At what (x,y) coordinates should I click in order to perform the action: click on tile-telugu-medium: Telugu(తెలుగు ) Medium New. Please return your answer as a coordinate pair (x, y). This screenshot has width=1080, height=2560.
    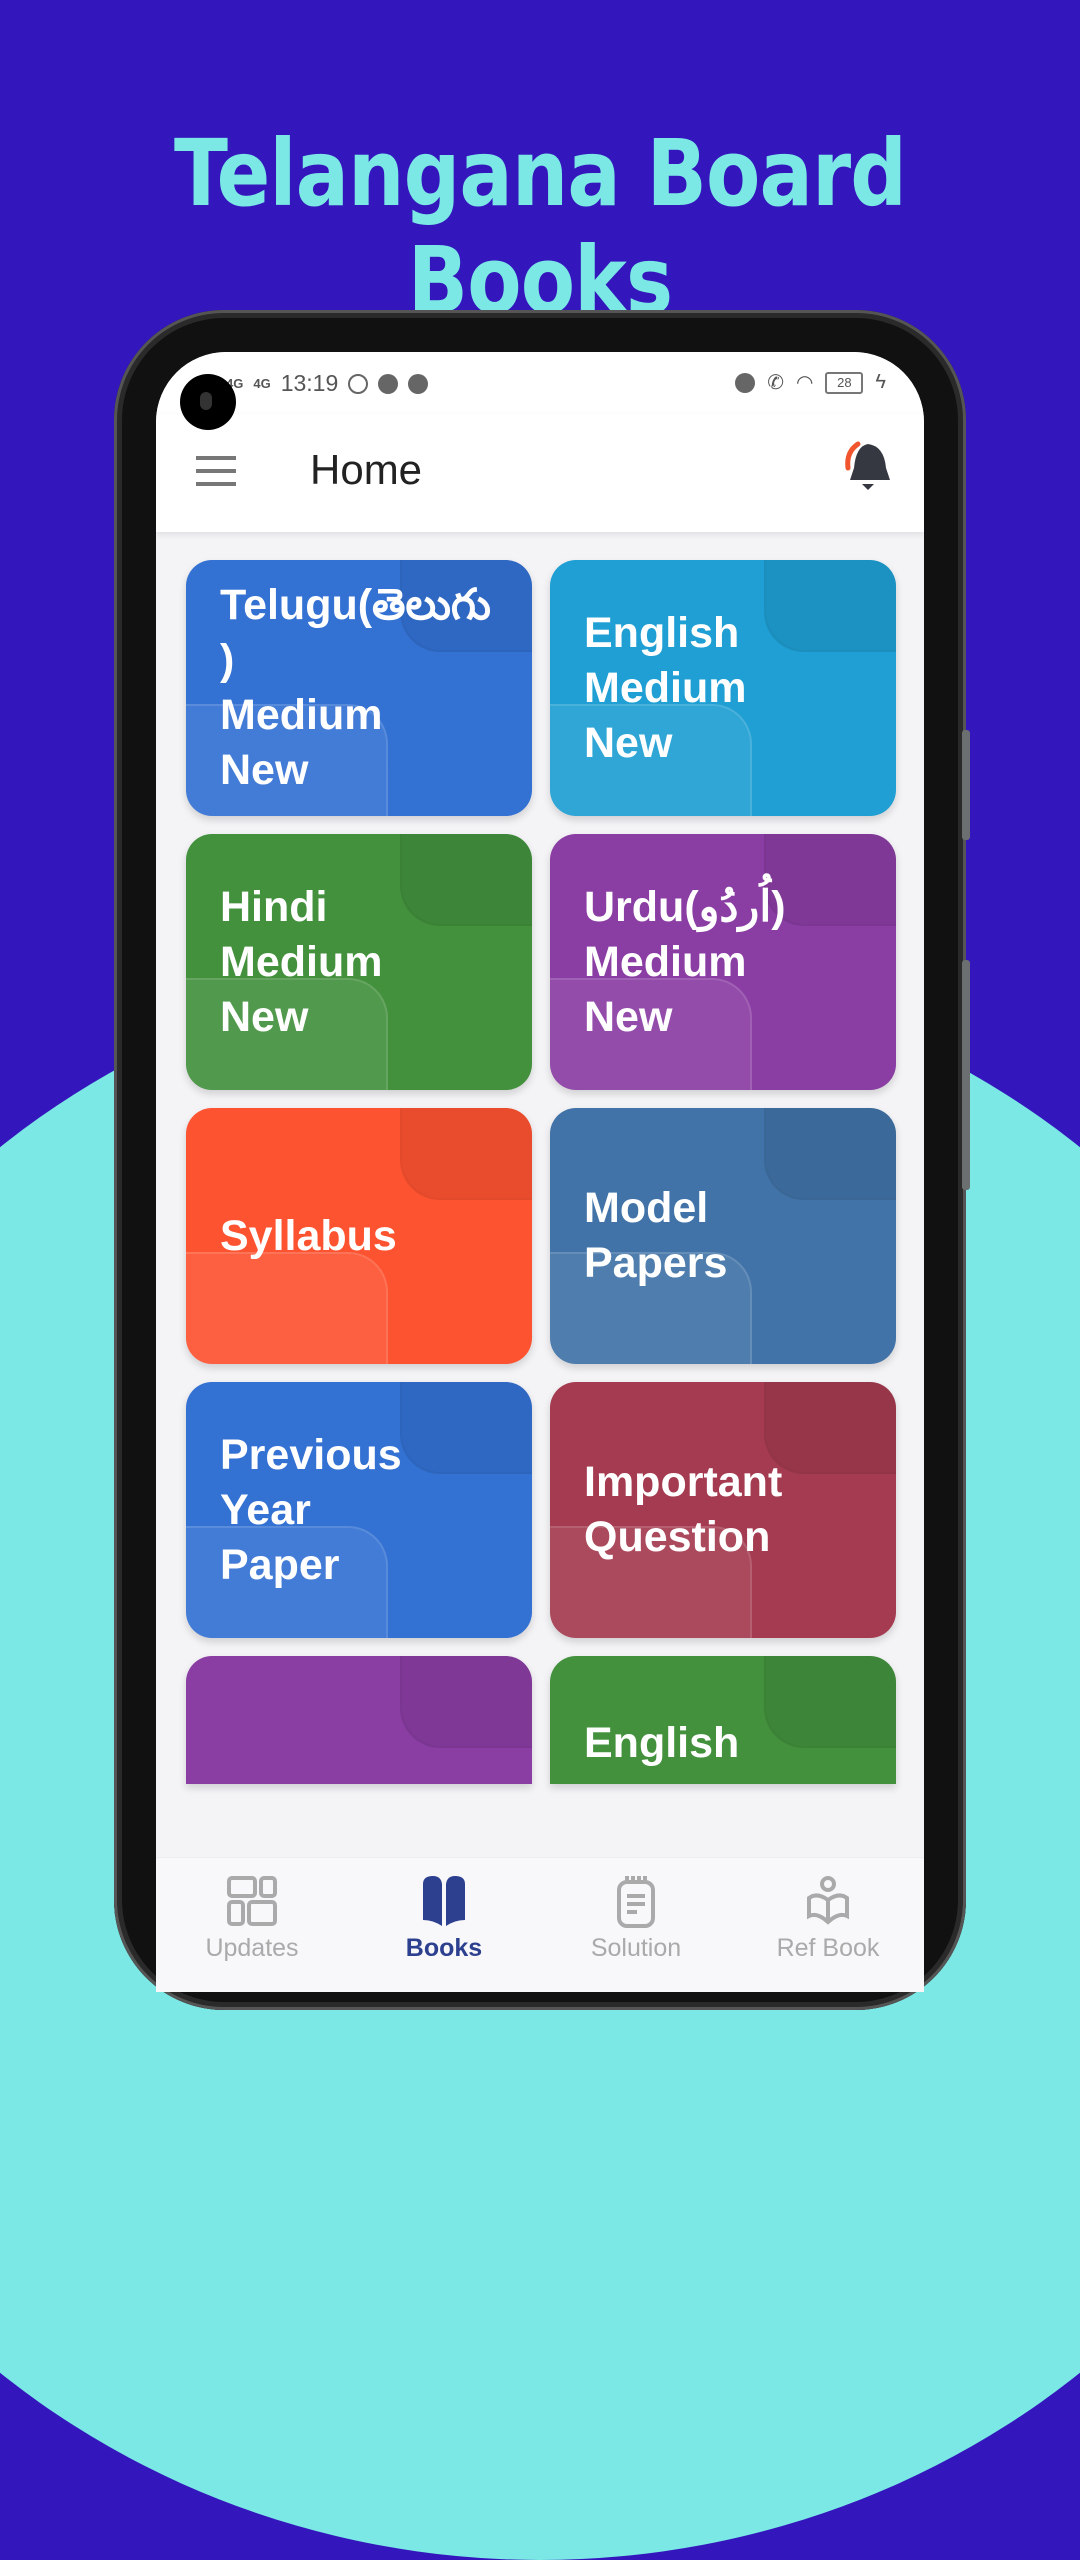
    Looking at the image, I should click on (359, 688).